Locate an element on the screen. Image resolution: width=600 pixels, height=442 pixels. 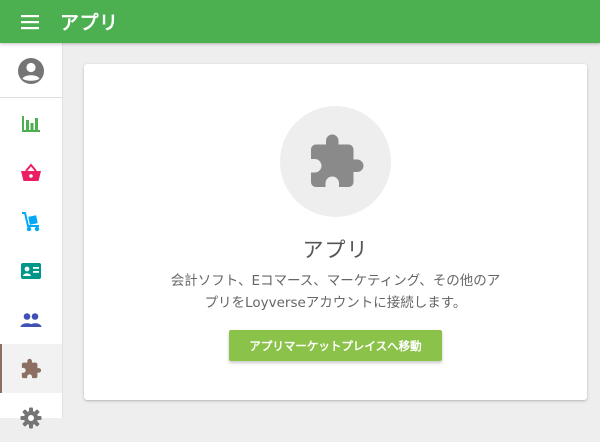
bar-chart-icon is located at coordinates (31, 123).